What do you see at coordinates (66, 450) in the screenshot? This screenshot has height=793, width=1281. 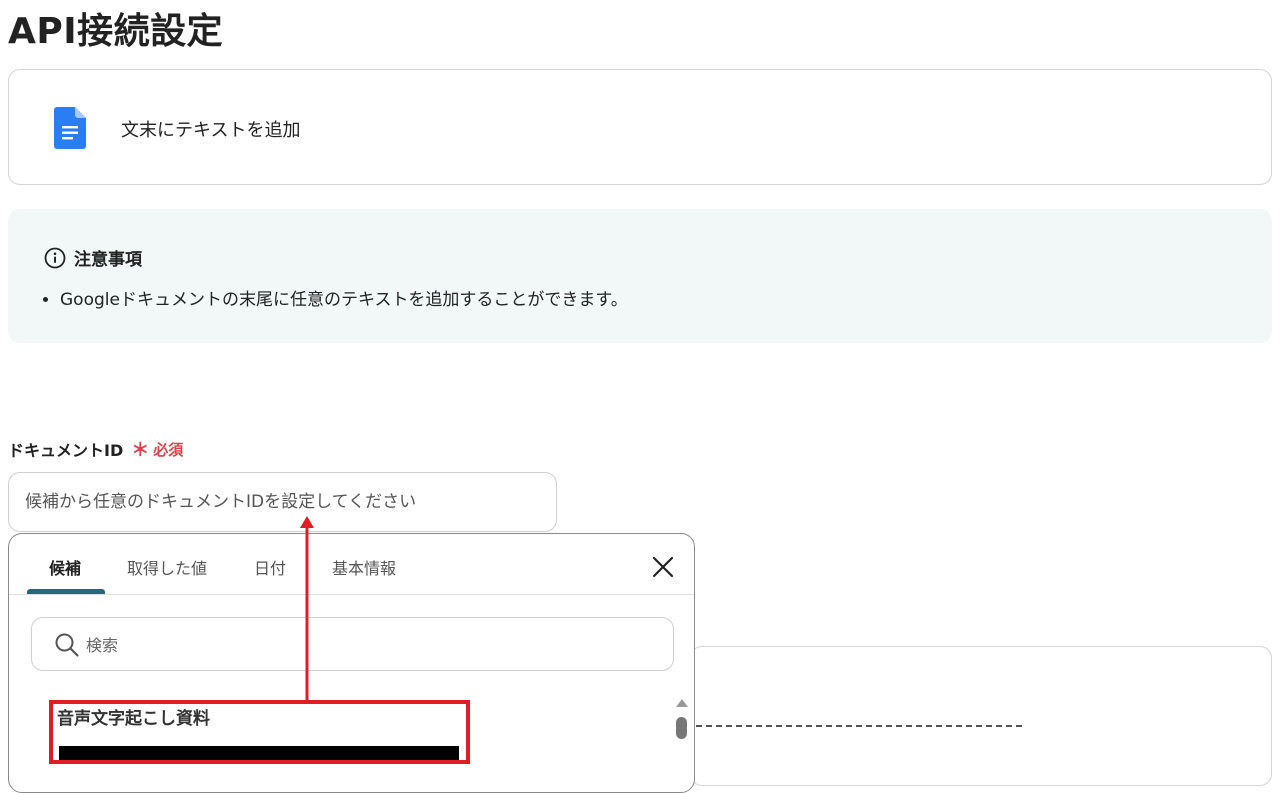 I see `field-label-text: ドキュメントID` at bounding box center [66, 450].